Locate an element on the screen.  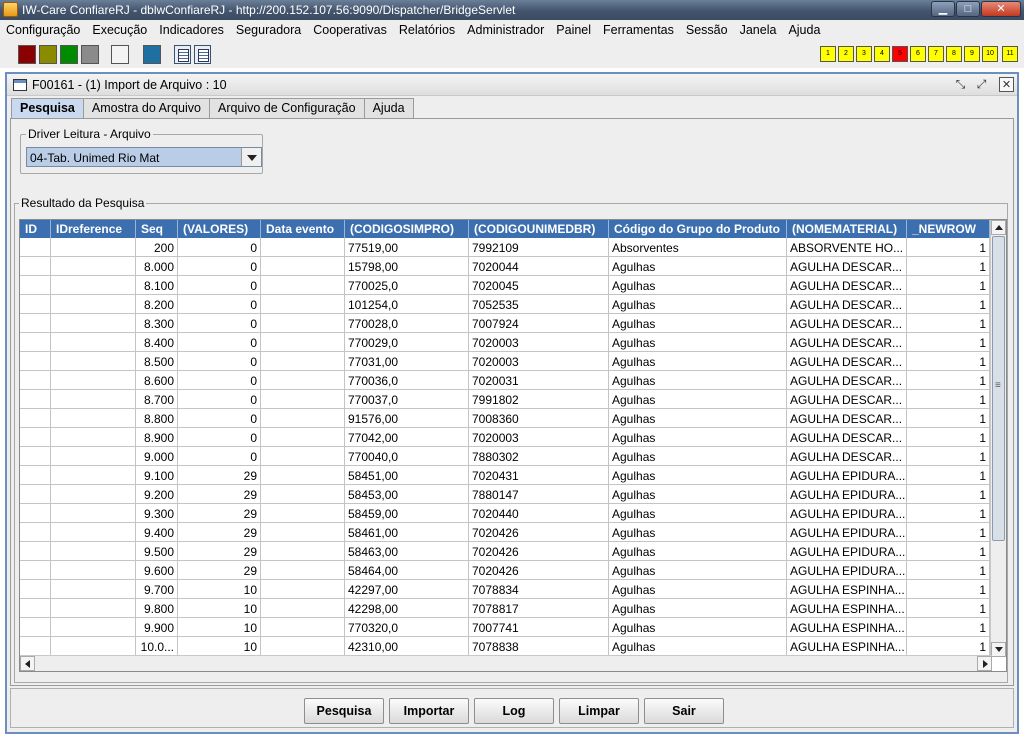
table-cell: 7078817 is located at coordinates (539, 608).